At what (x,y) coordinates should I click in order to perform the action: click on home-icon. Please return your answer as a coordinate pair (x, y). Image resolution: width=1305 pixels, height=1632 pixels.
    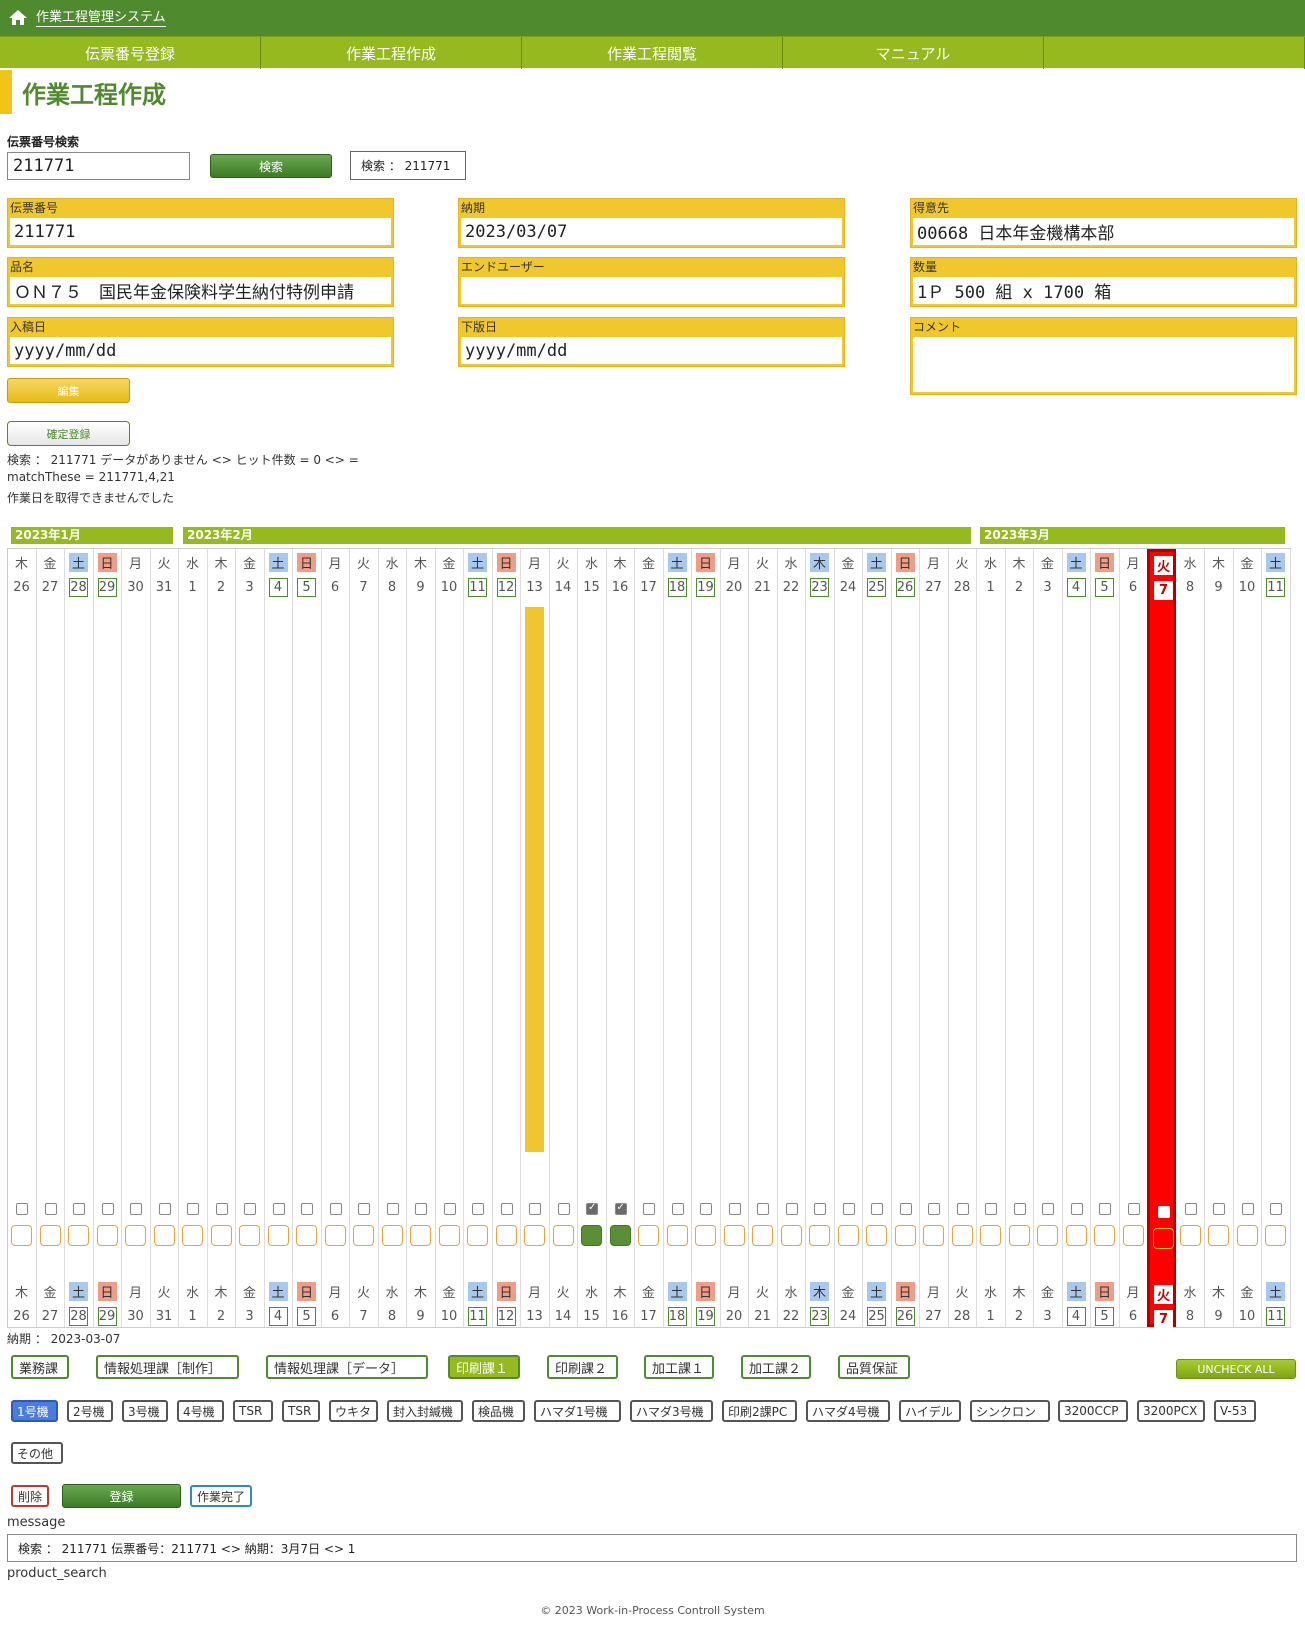
    Looking at the image, I should click on (18, 18).